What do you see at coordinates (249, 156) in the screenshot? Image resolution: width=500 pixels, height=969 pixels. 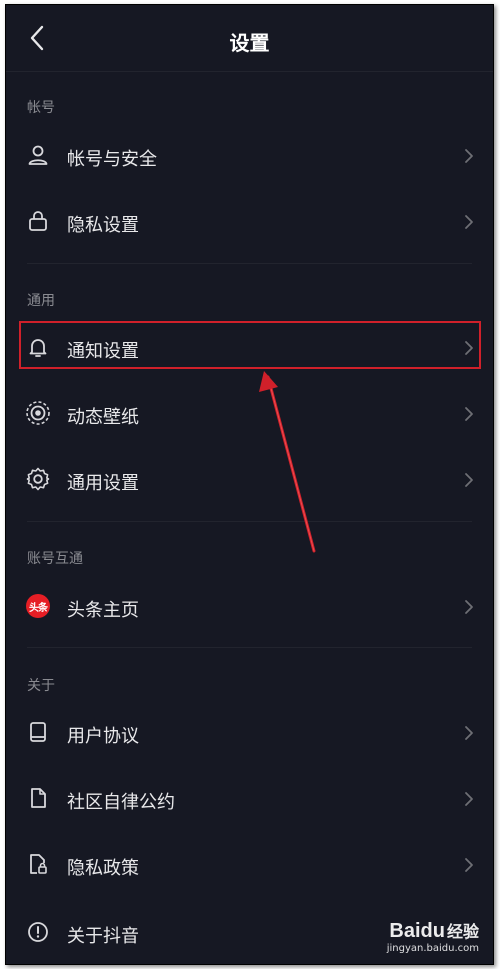 I see `menu-item-account-security: 帐号与安全` at bounding box center [249, 156].